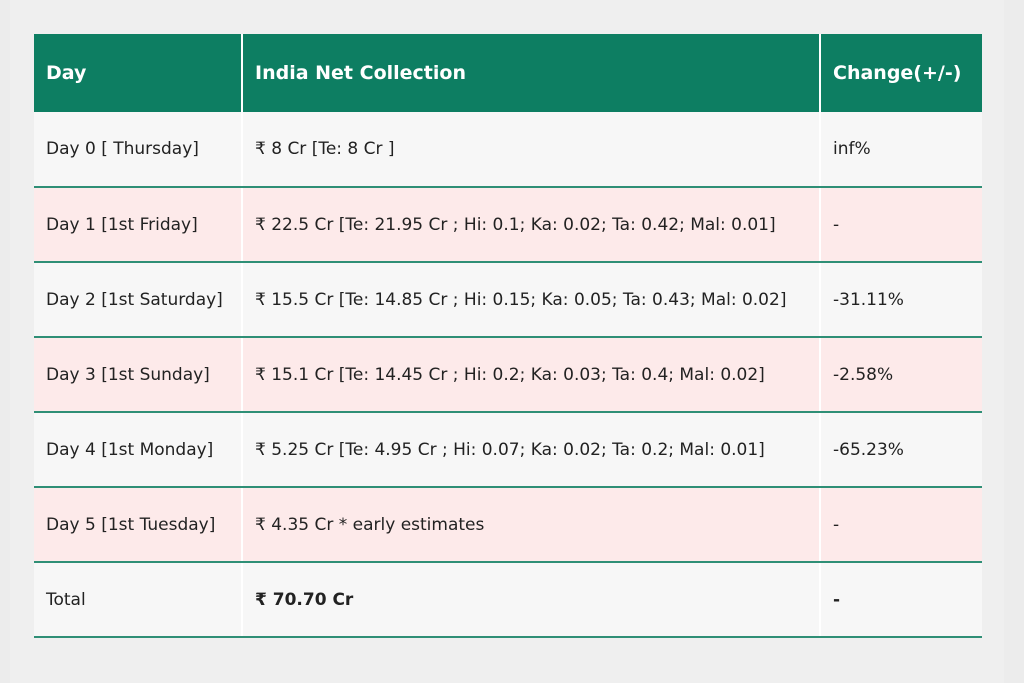 The height and width of the screenshot is (683, 1024). What do you see at coordinates (138, 375) in the screenshot?
I see `cell-day: Day 3 [1st Sunday]` at bounding box center [138, 375].